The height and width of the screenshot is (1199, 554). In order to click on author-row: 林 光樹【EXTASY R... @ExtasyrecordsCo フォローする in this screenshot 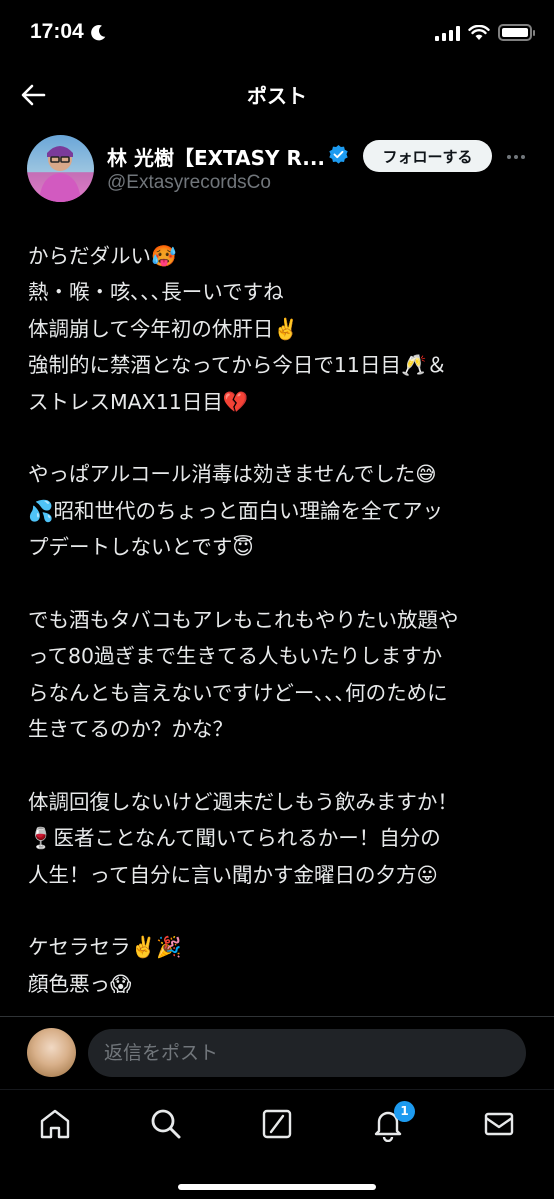, I will do `click(277, 170)`.